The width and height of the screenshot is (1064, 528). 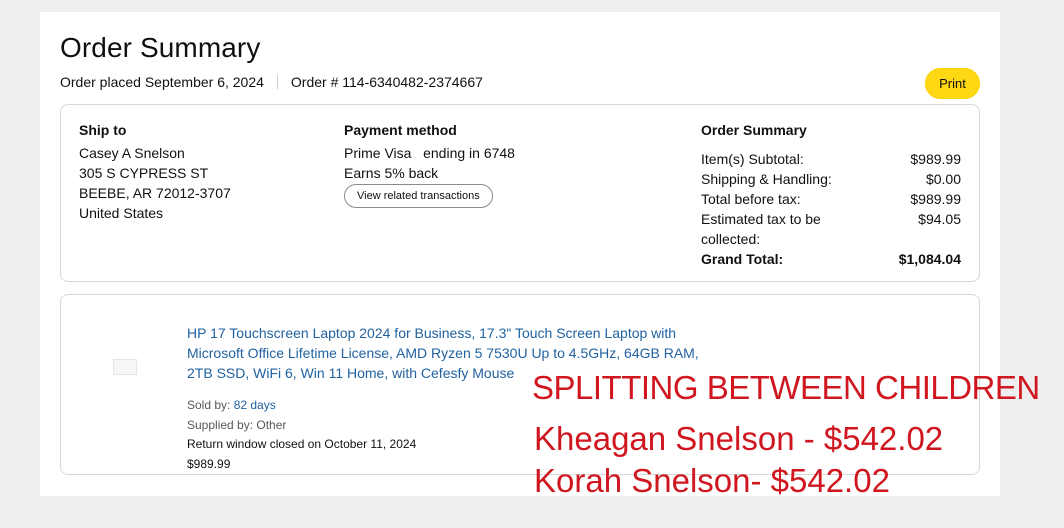 I want to click on handwritten-annotation: SPLITTING BETWEEN CHILDREN, so click(x=786, y=387).